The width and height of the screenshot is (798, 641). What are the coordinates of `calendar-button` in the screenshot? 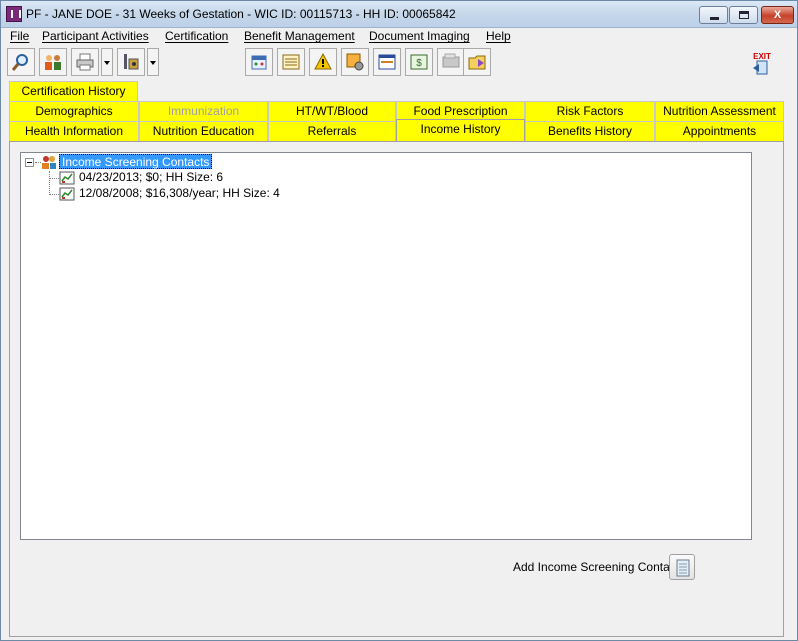 It's located at (259, 62).